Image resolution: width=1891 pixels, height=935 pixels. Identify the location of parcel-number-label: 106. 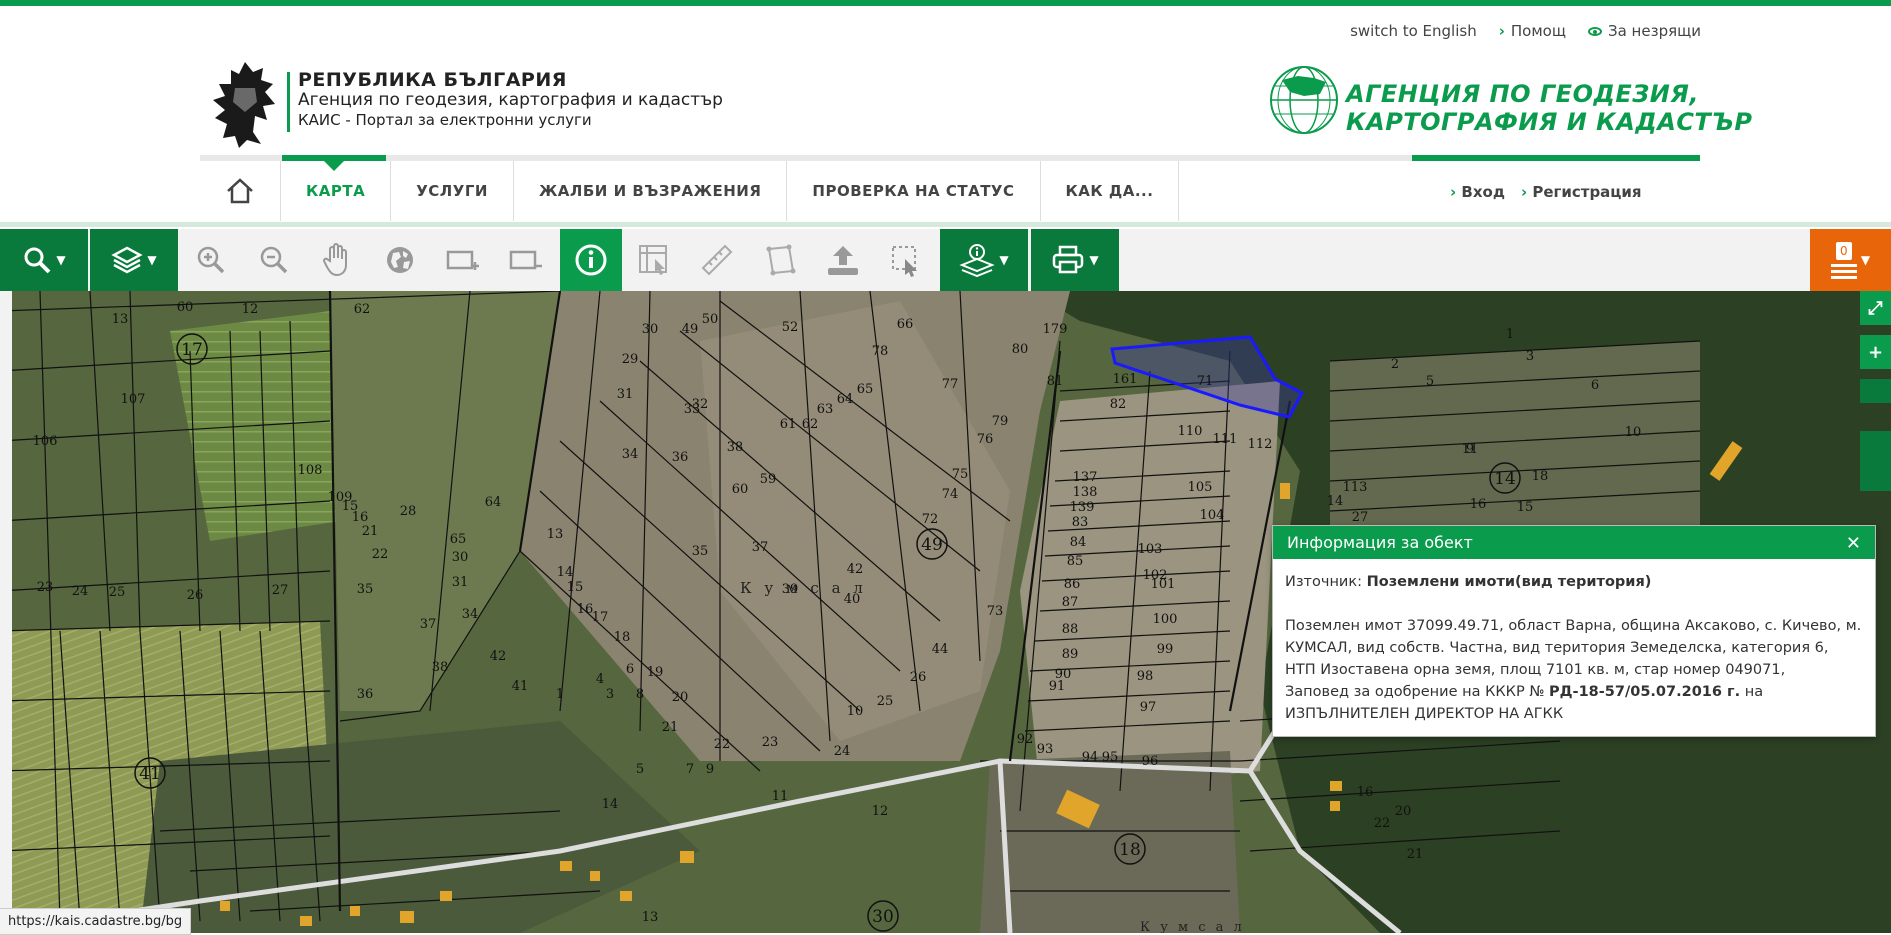
(45, 441).